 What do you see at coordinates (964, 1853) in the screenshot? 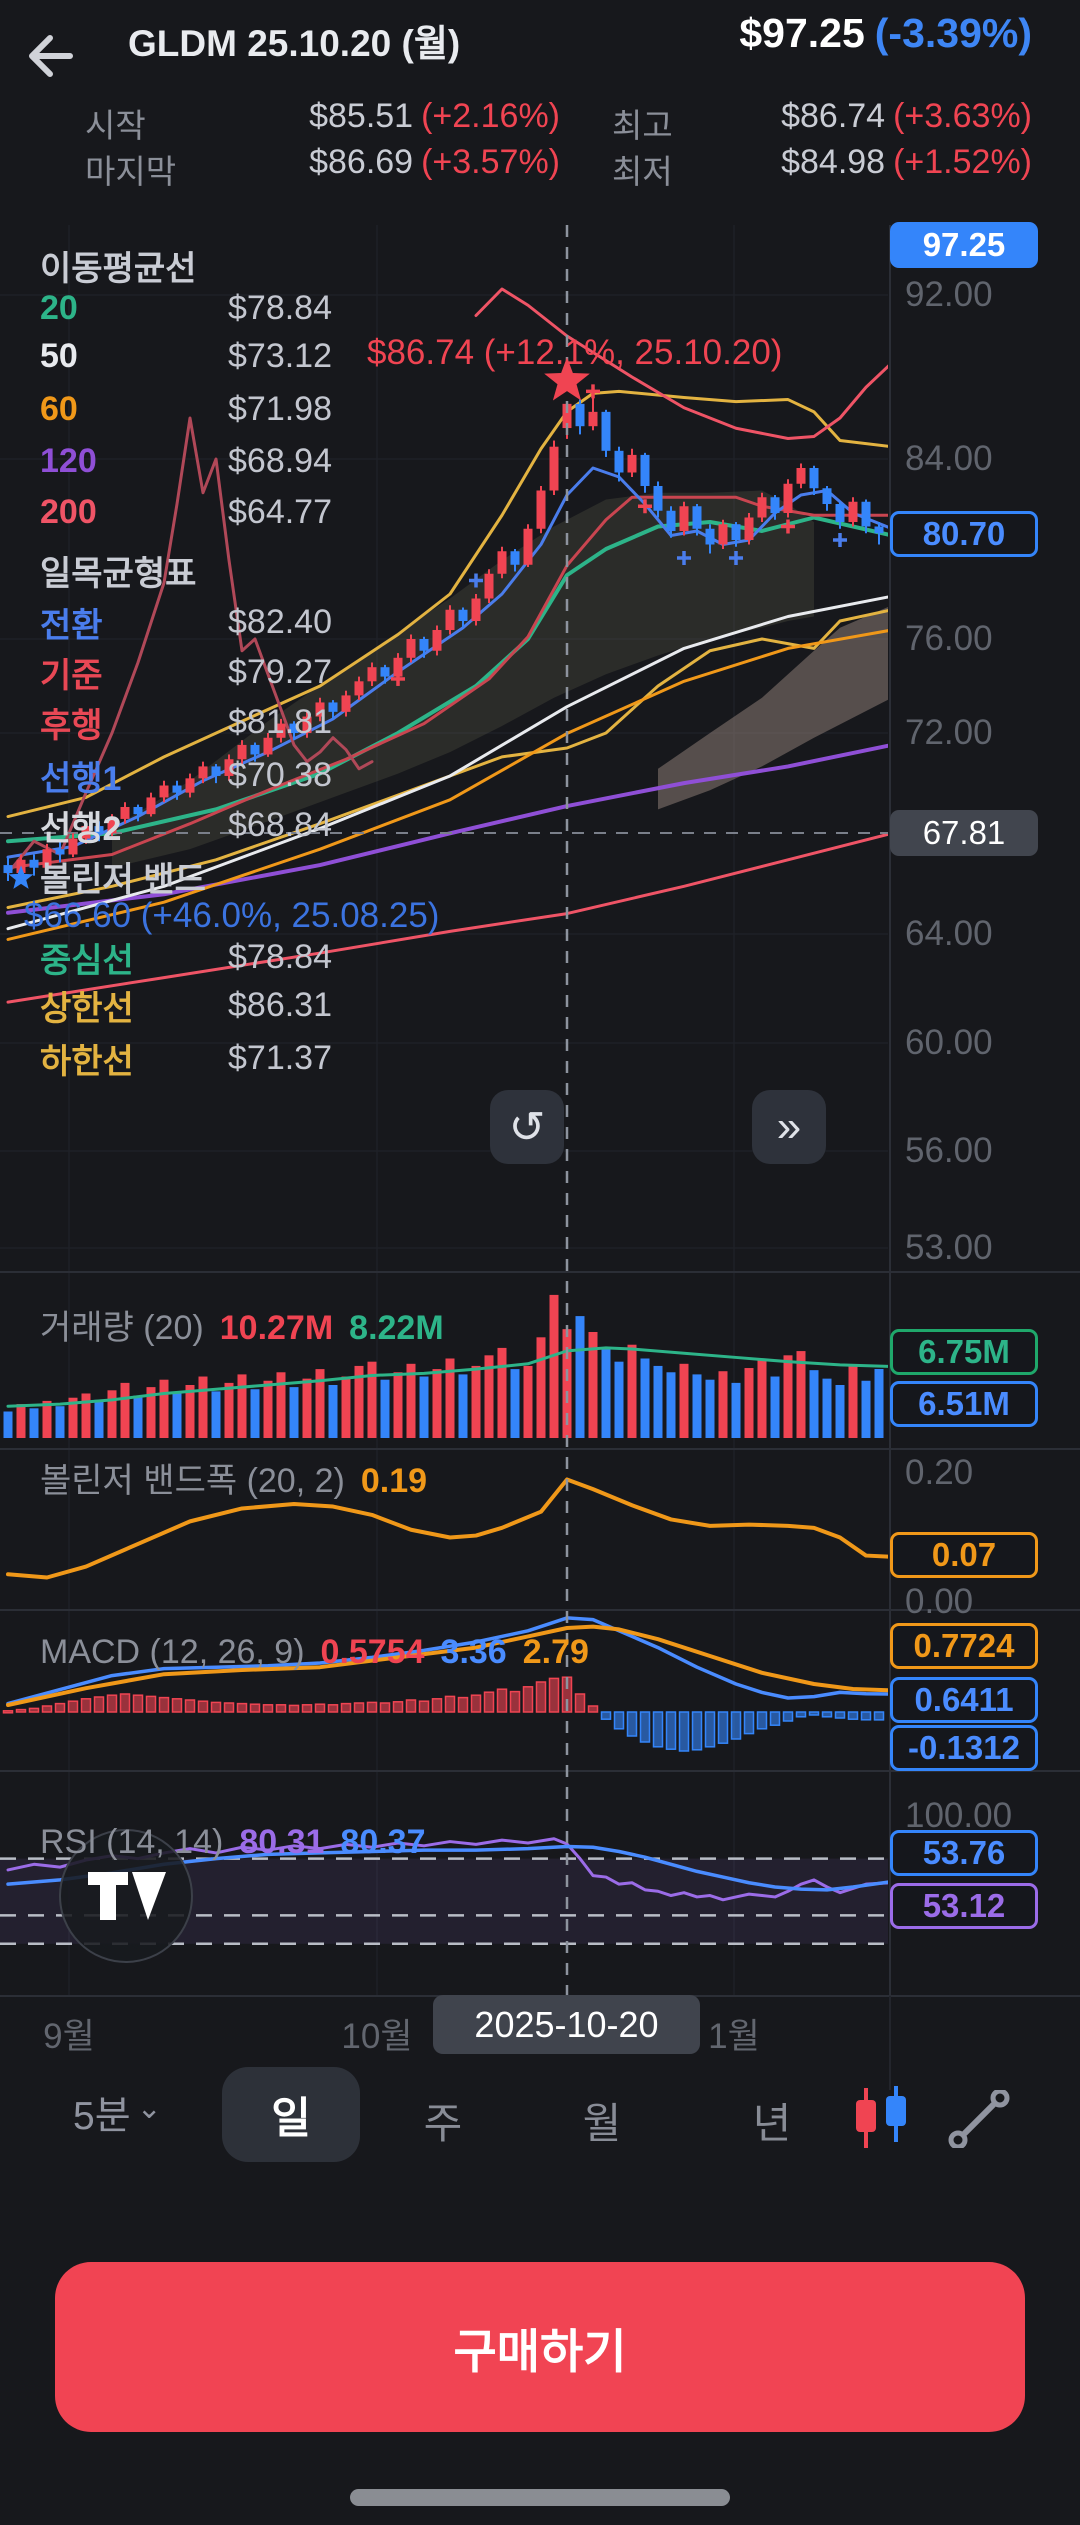
I see `rsi-signal-badge: 53.76` at bounding box center [964, 1853].